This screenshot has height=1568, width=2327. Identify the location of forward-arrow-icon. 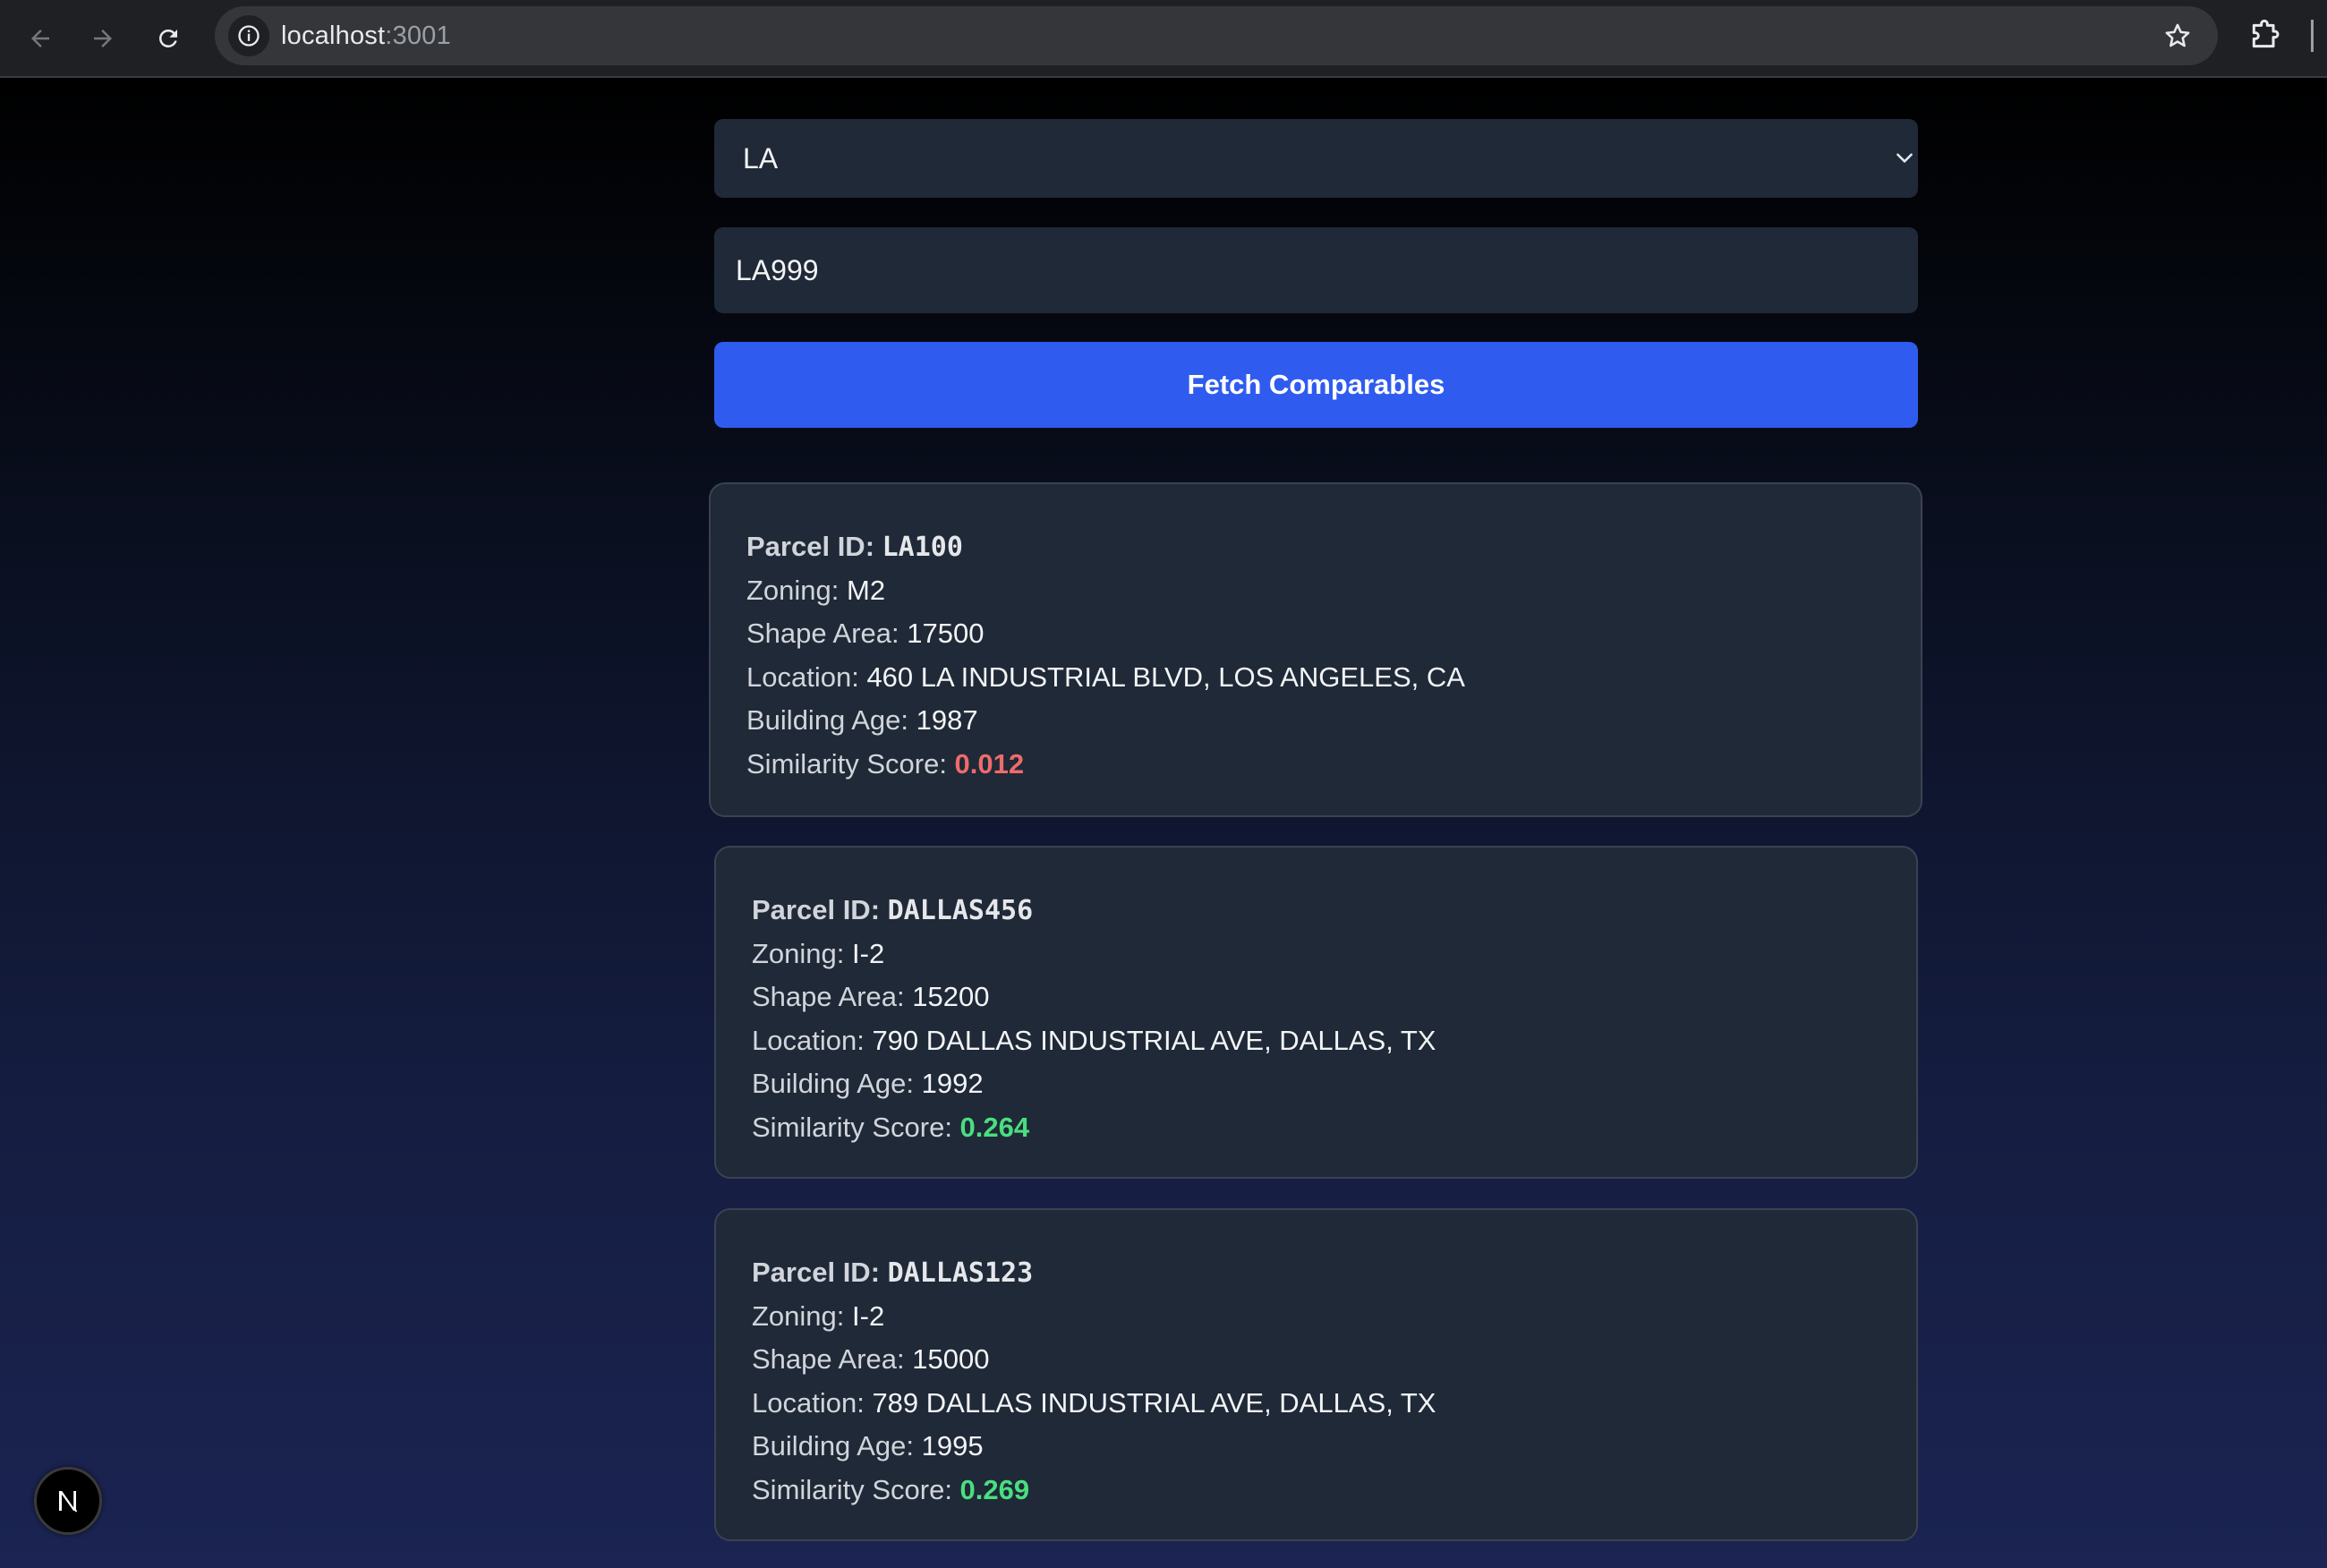
(103, 38).